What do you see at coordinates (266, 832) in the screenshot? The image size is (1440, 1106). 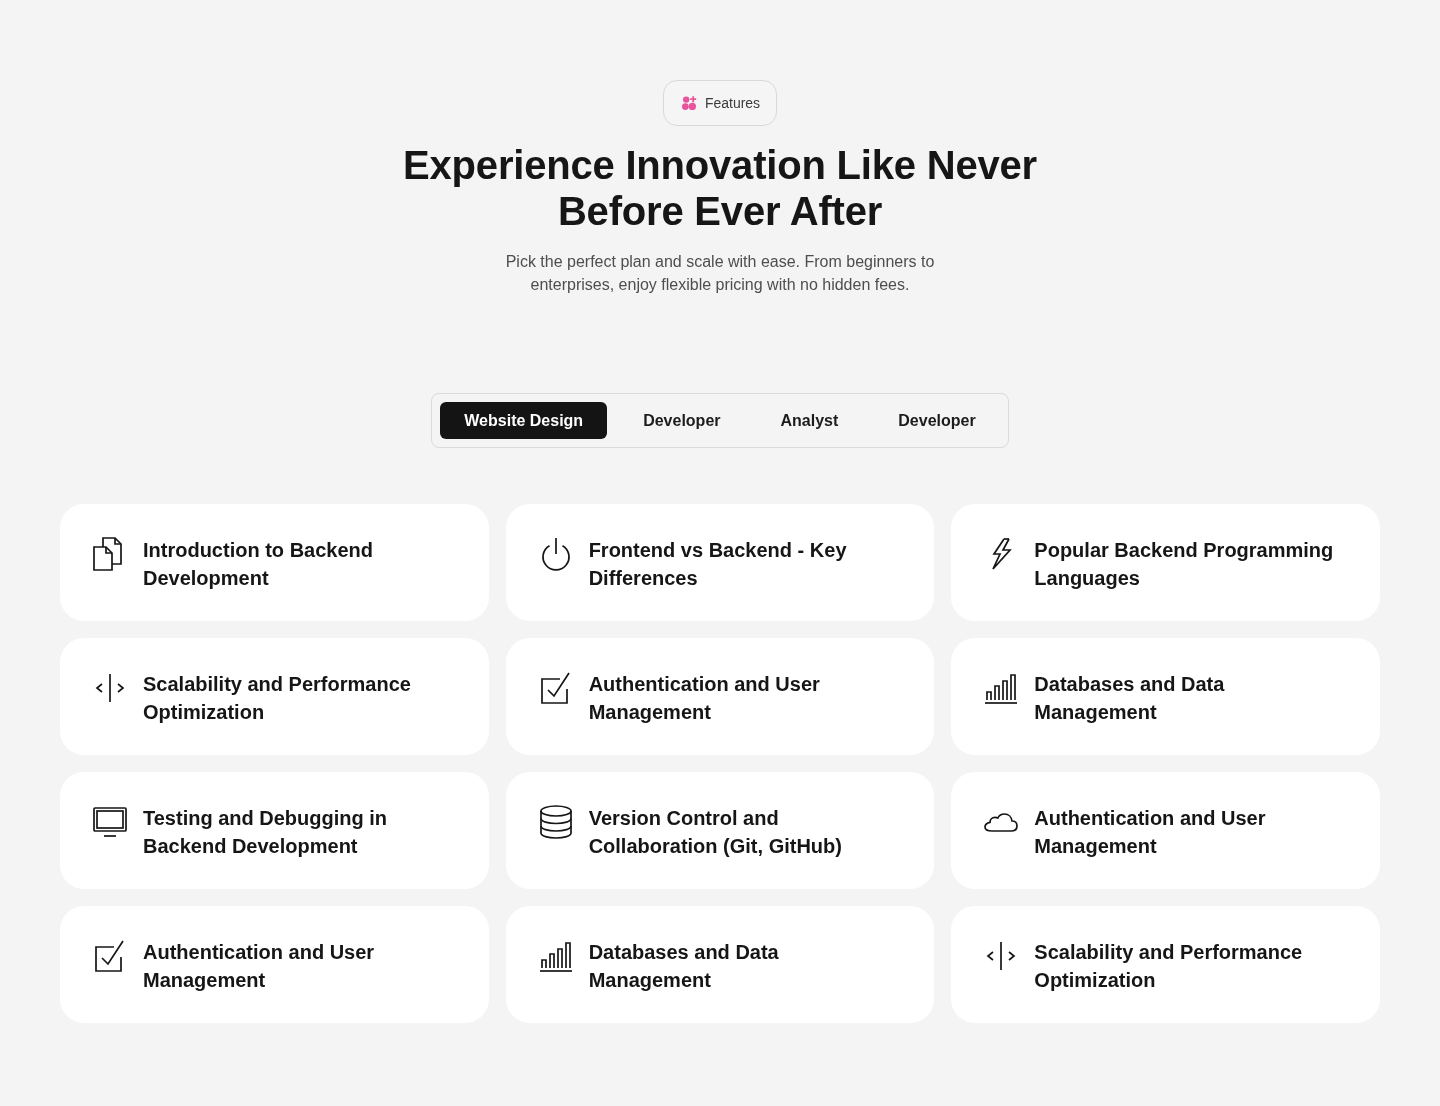 I see `card-title: Testing and Debugging in Backend Development` at bounding box center [266, 832].